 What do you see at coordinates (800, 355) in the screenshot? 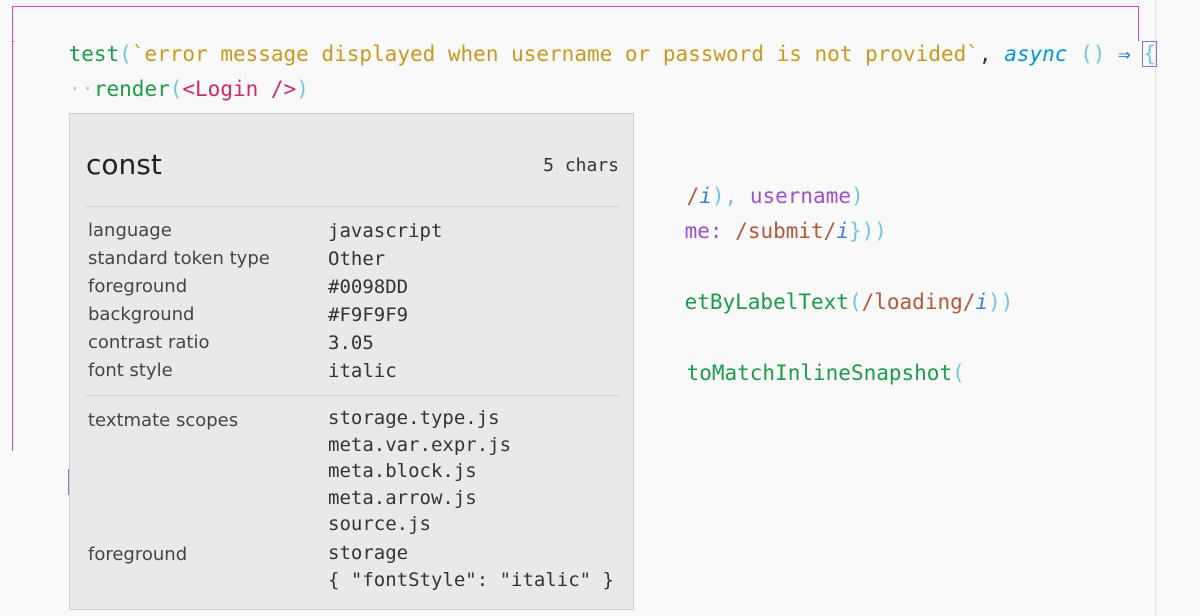
I see `code-line-7-tail: toMatchInlineSnapshot(` at bounding box center [800, 355].